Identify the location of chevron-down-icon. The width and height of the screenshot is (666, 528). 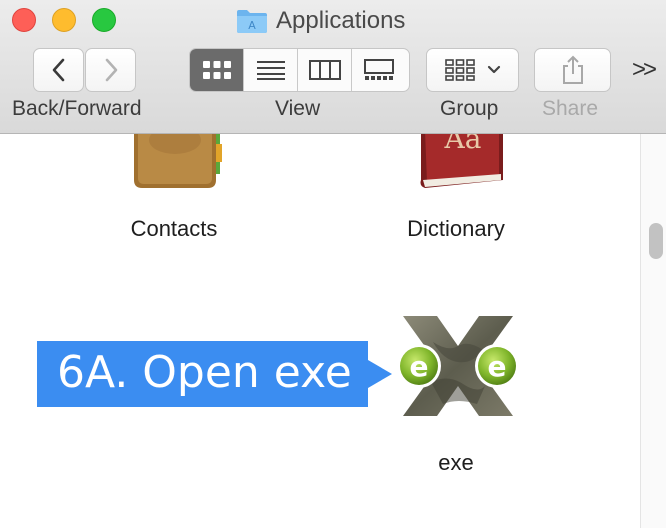
(494, 69).